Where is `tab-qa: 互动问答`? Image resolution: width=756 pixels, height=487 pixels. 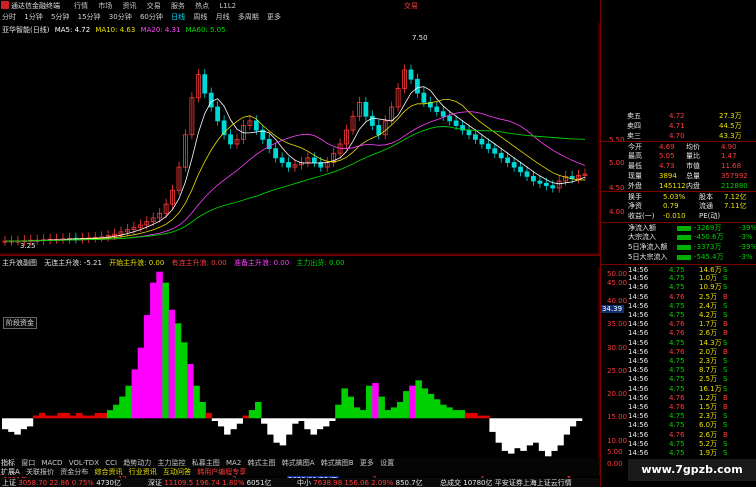 tab-qa: 互动问答 is located at coordinates (177, 472).